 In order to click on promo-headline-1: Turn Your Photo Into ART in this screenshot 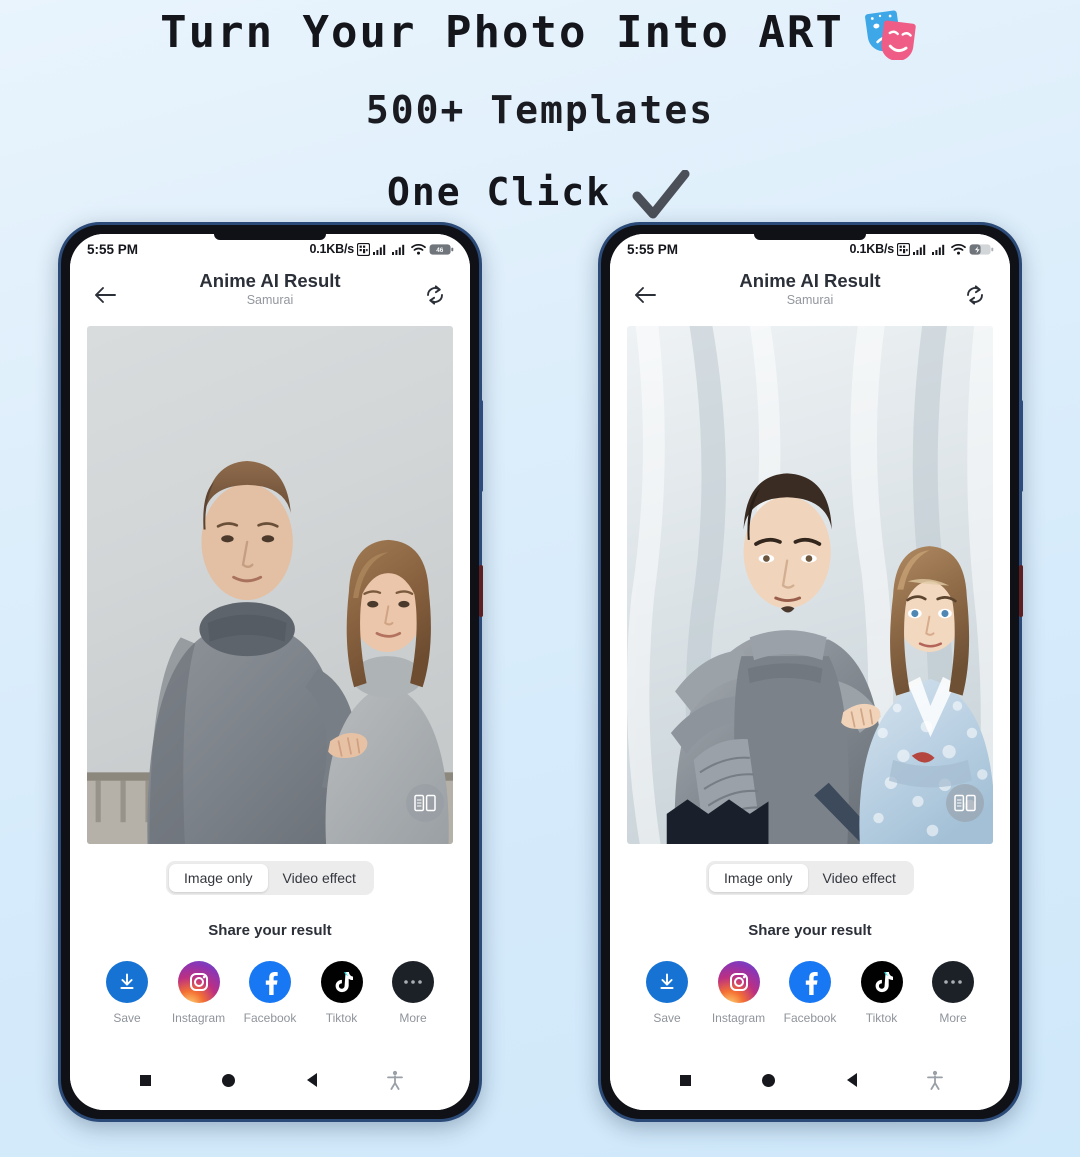, I will do `click(540, 33)`.